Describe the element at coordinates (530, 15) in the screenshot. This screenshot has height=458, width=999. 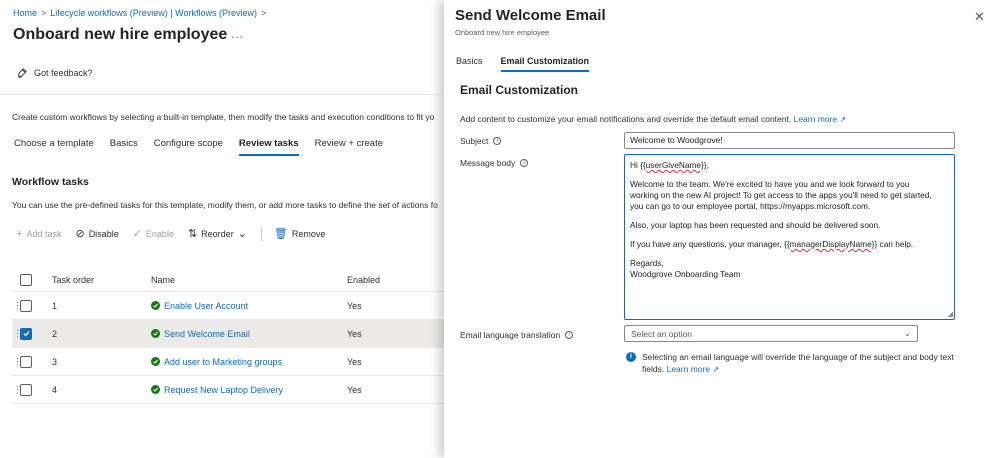
I see `panel-title: Send Welcome Email` at that location.